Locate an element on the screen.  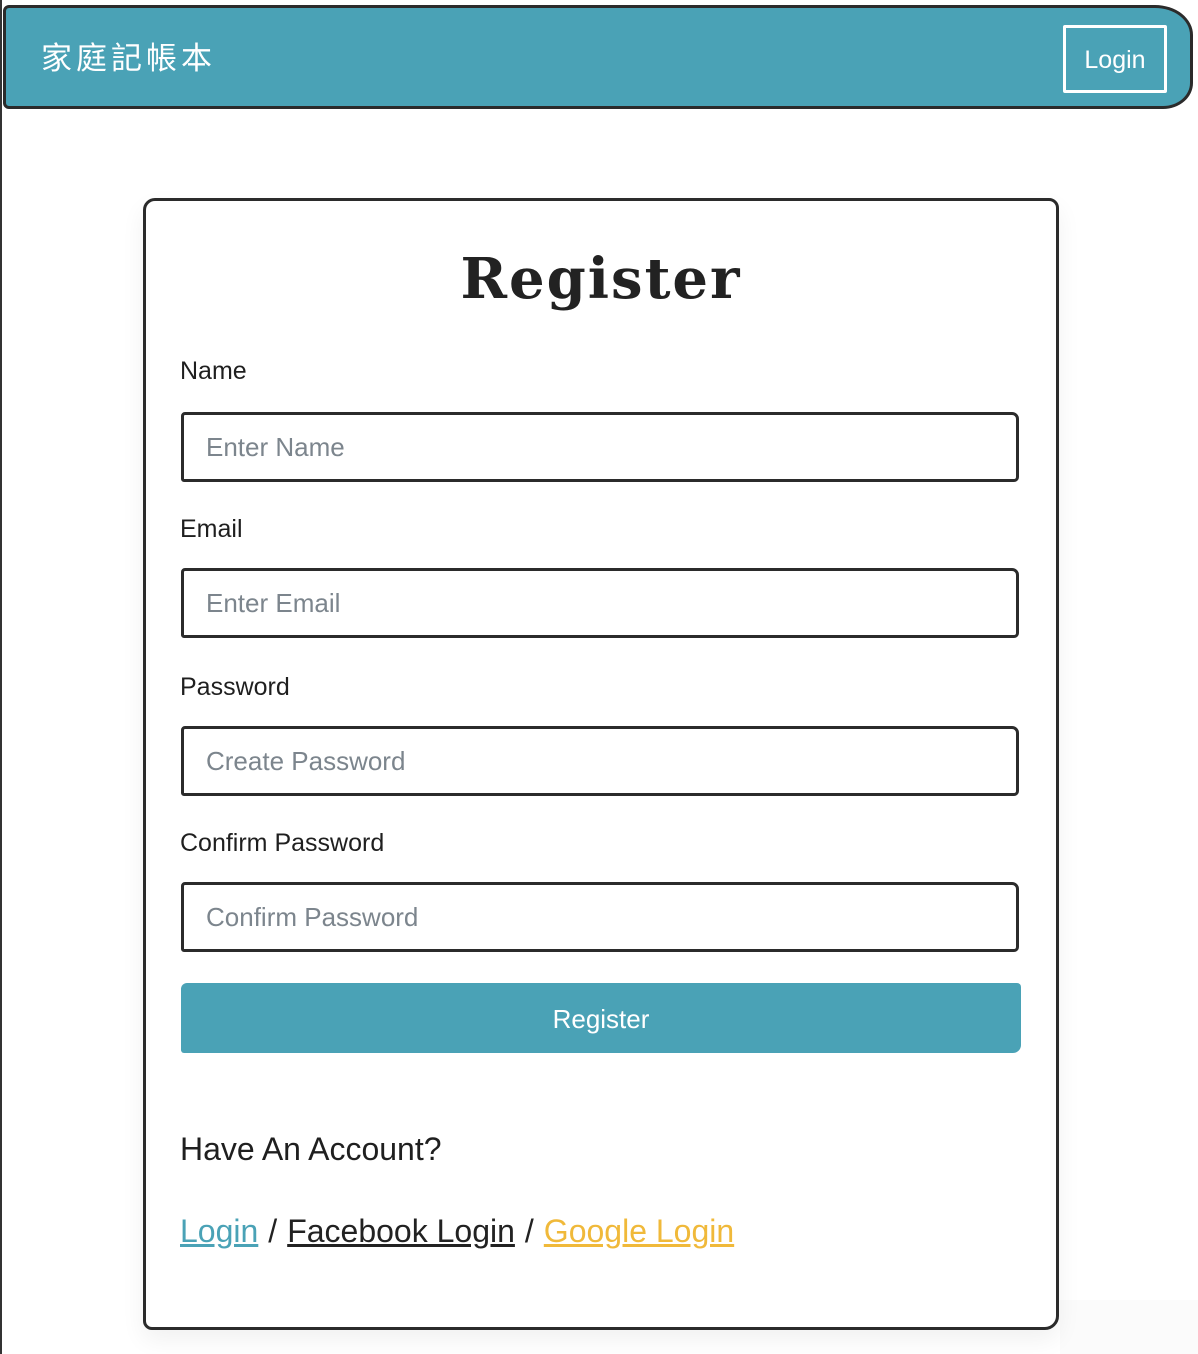
register-button: Register is located at coordinates (601, 1018).